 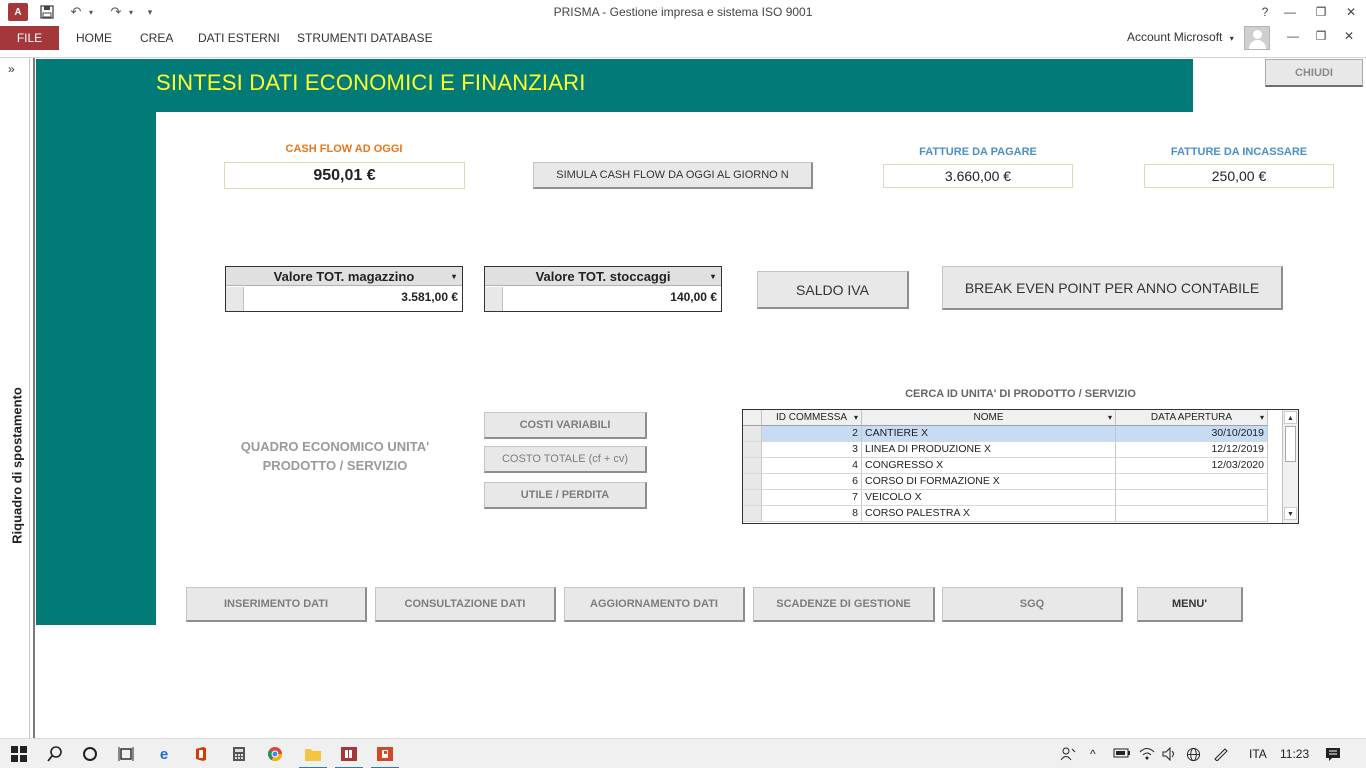 What do you see at coordinates (1192, 450) in the screenshot?
I see `cell-data: 12/12/2019` at bounding box center [1192, 450].